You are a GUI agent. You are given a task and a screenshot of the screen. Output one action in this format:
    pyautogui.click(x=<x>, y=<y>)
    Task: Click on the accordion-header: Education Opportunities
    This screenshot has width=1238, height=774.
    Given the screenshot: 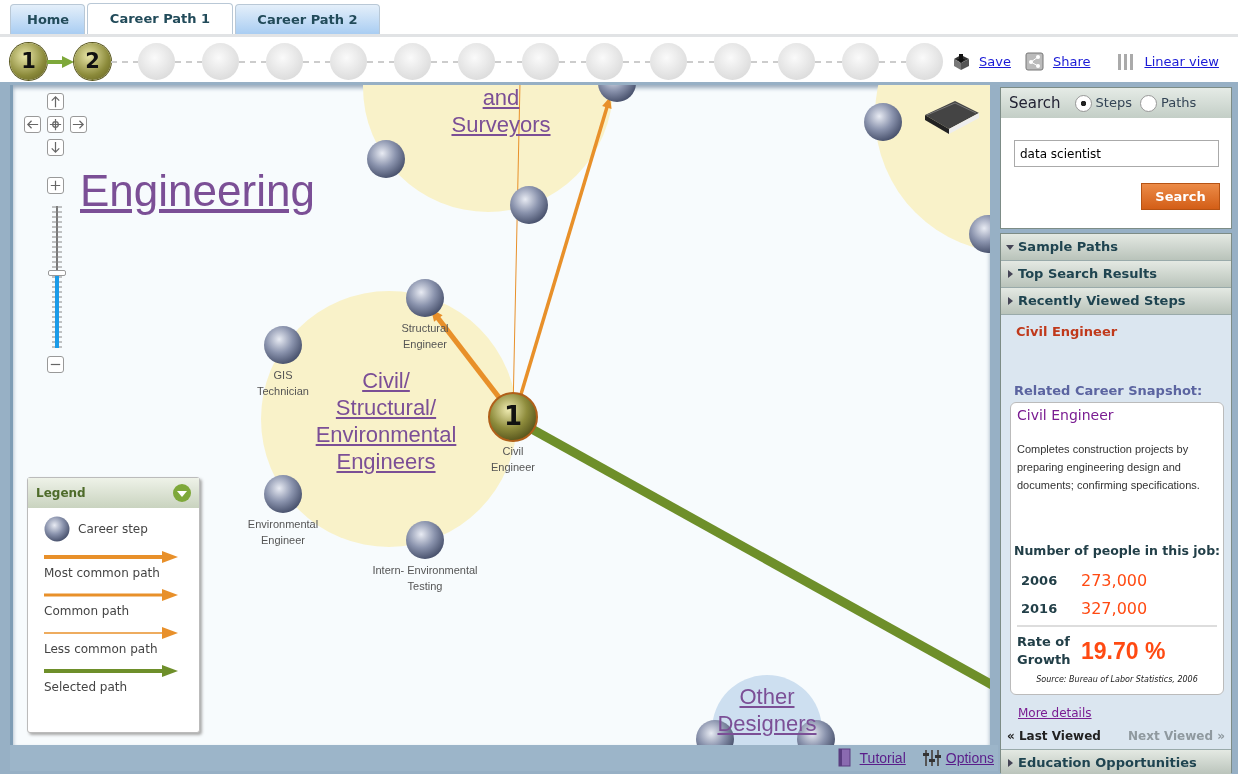 What is the action you would take?
    pyautogui.click(x=1116, y=761)
    